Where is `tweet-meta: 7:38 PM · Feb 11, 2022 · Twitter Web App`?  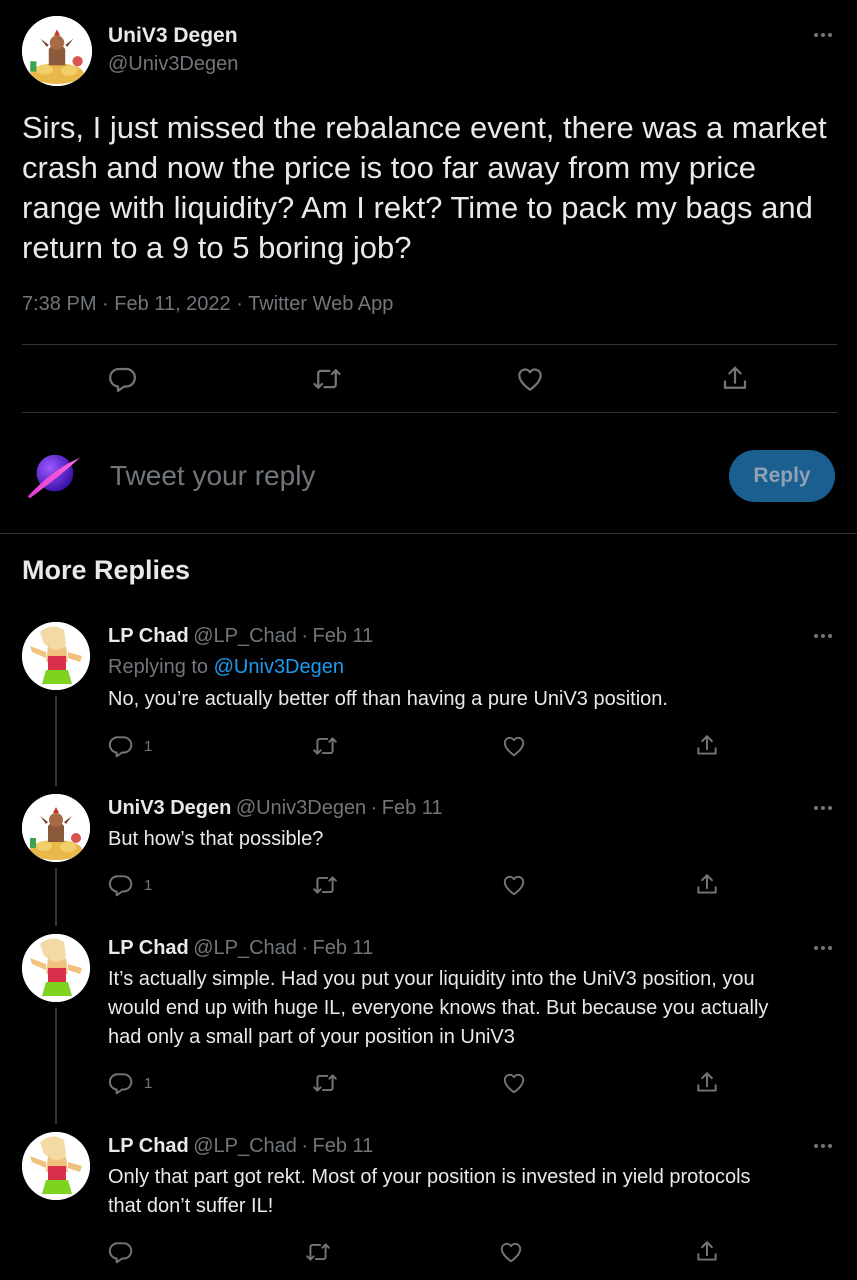 tweet-meta: 7:38 PM · Feb 11, 2022 · Twitter Web App is located at coordinates (207, 304).